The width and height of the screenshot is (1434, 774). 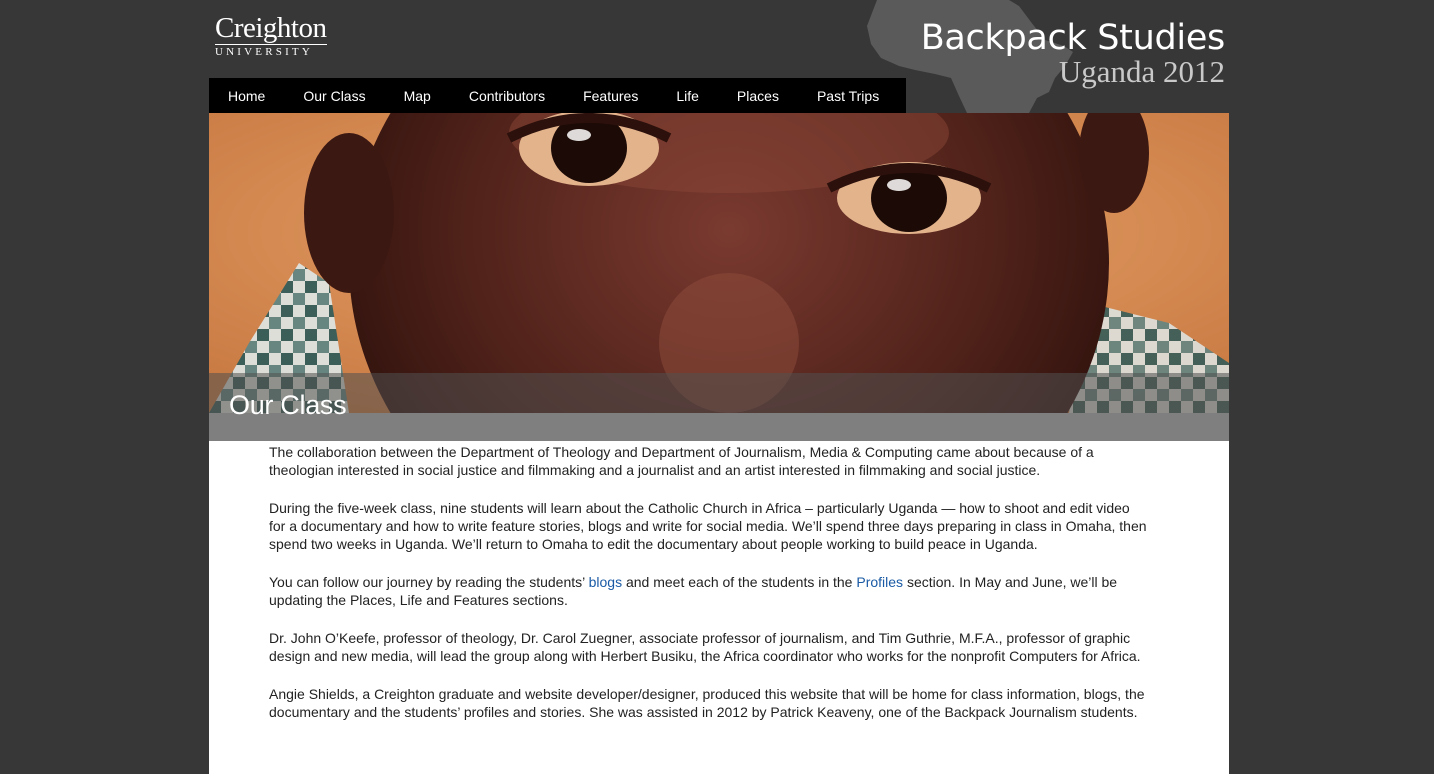 I want to click on nav-item-home: Home, so click(x=246, y=96).